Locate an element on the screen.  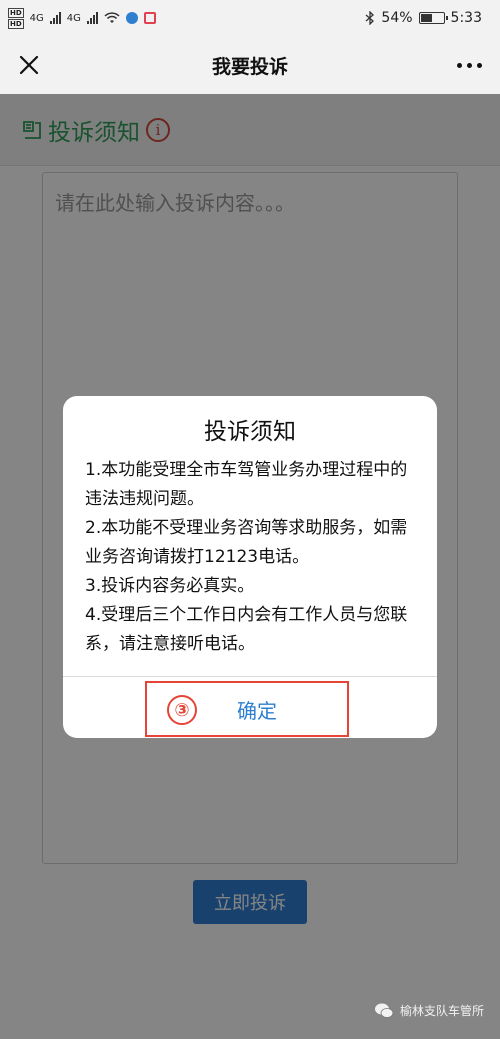
step-number-badge: ③ is located at coordinates (182, 710).